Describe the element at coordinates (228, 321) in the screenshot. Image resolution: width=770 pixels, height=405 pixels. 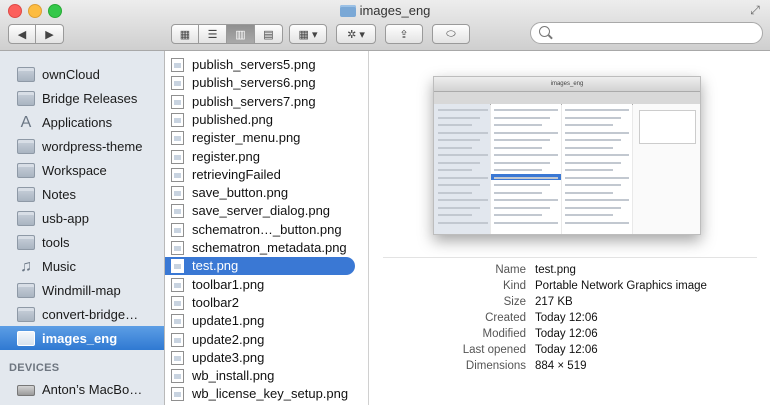
I see `file-name: update1.png` at that location.